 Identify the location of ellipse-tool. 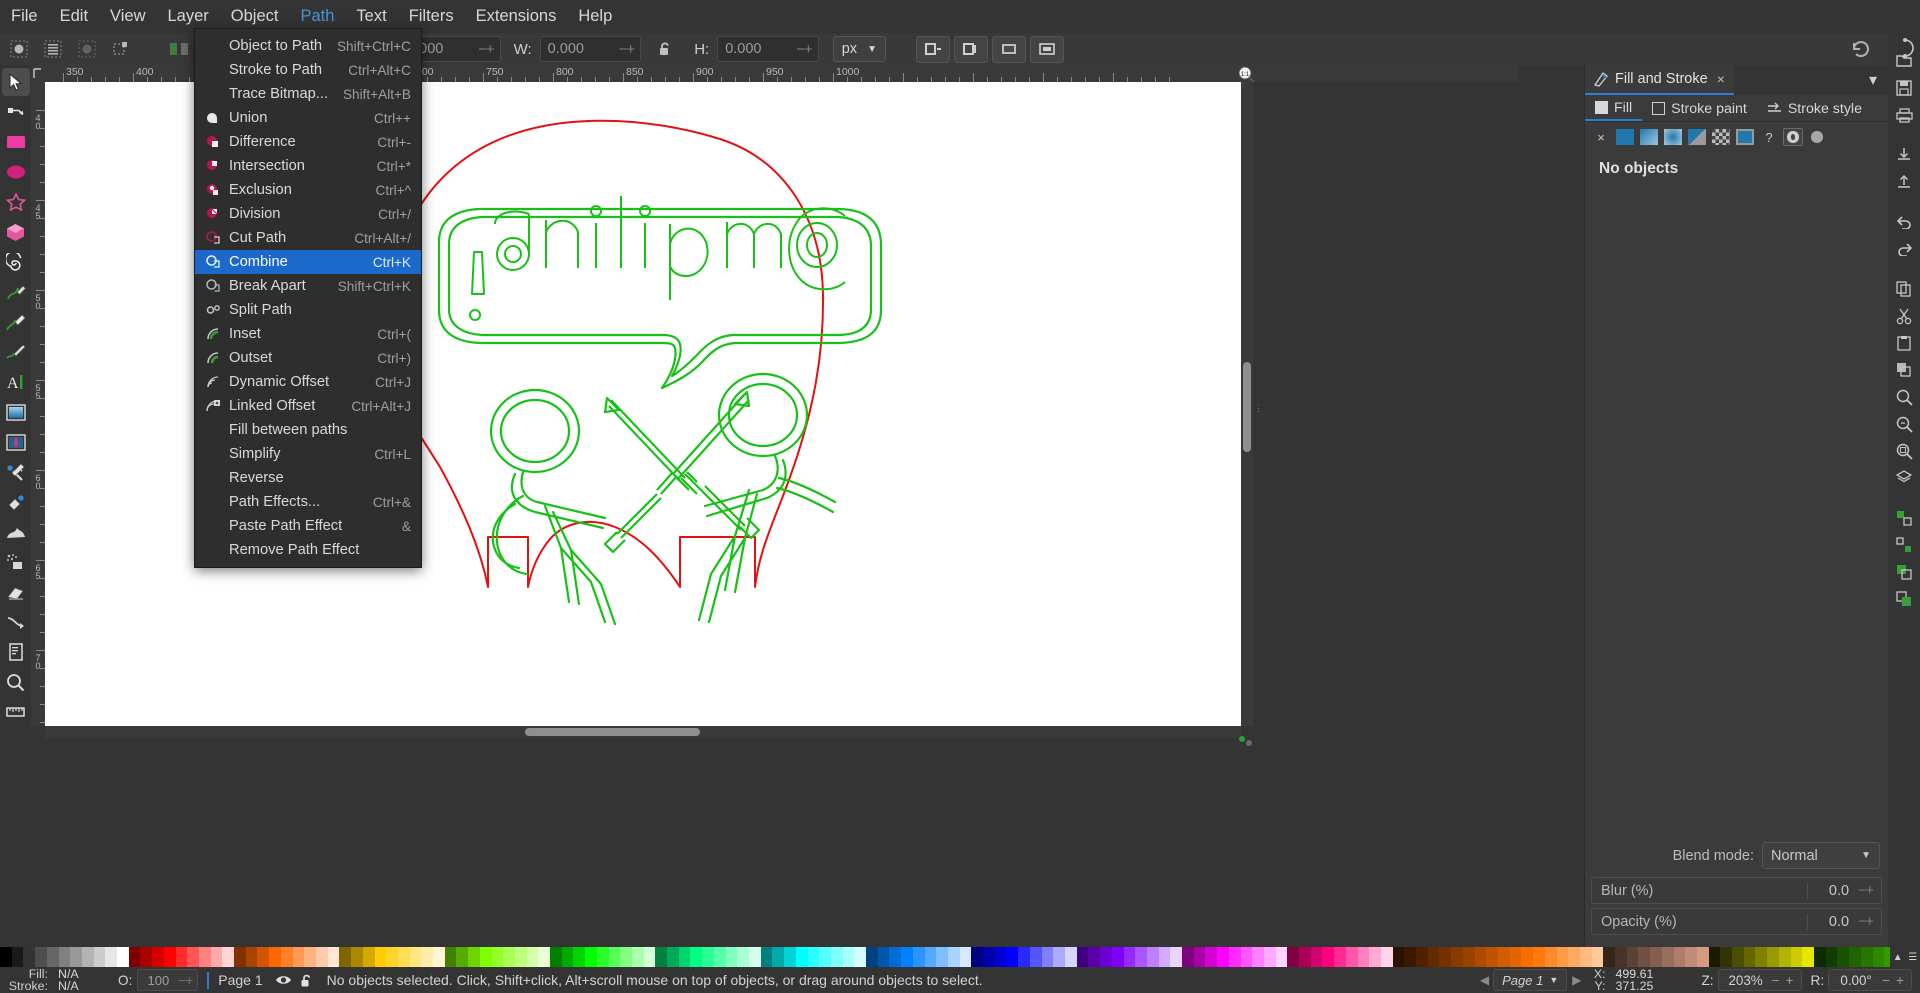
(16, 172).